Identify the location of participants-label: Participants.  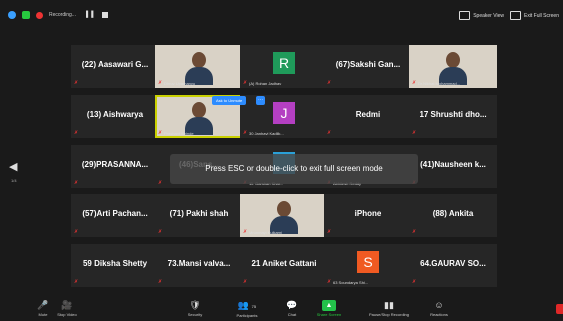
(247, 315).